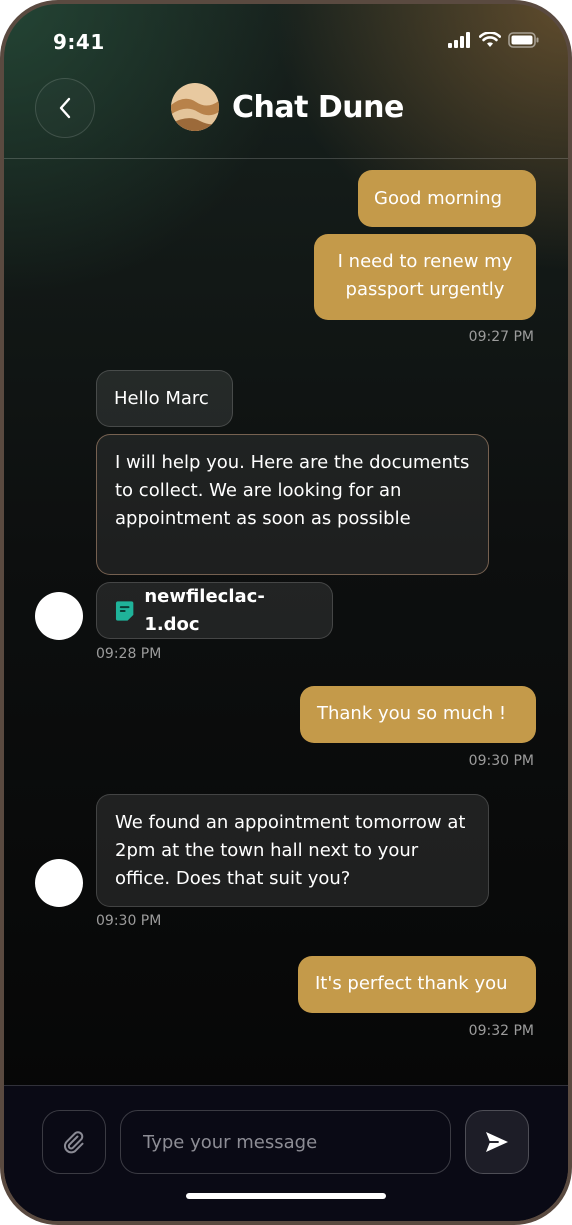 The image size is (572, 1225). I want to click on send-button, so click(497, 1142).